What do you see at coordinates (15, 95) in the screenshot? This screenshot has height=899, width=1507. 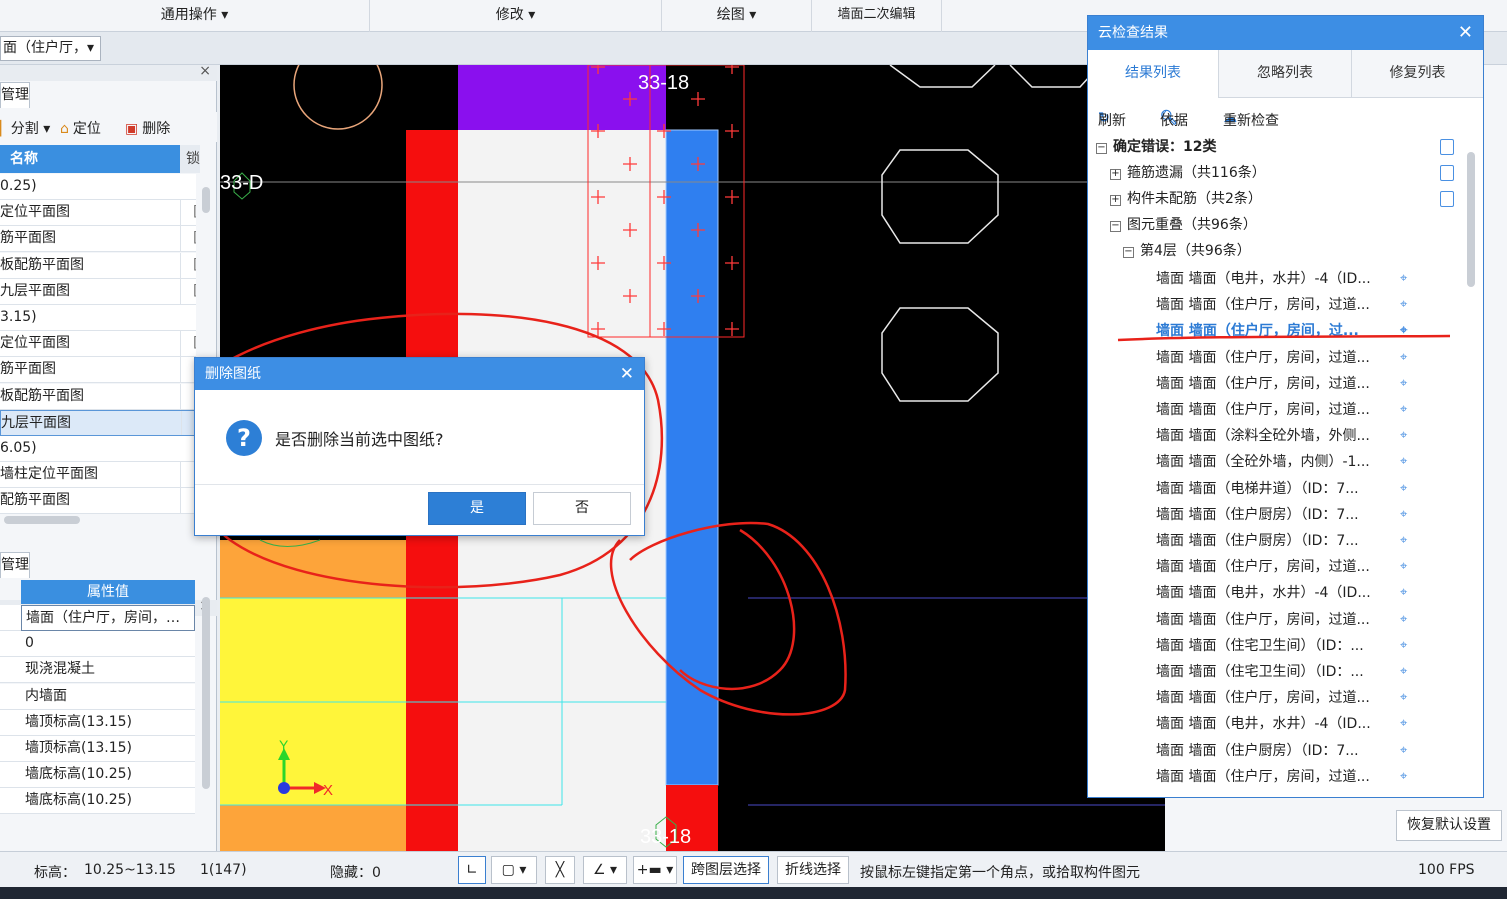 I see `tab-drawing-management: 管理` at bounding box center [15, 95].